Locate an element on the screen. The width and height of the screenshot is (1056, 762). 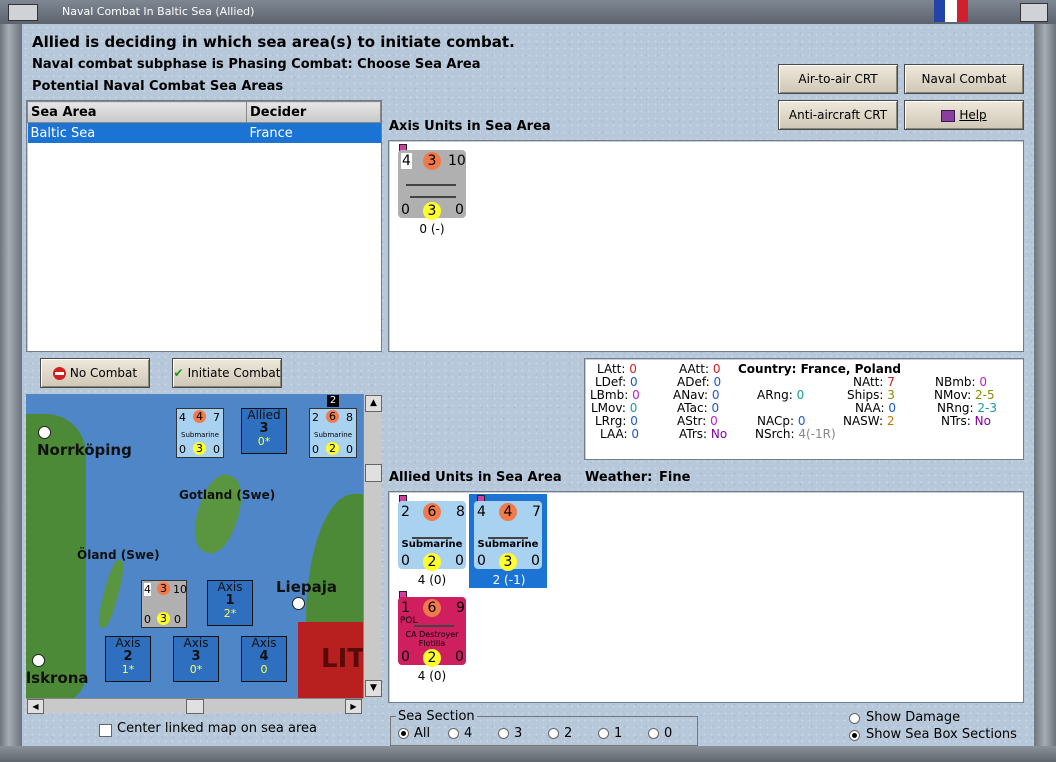
no-combat-button: No Combat is located at coordinates (95, 373).